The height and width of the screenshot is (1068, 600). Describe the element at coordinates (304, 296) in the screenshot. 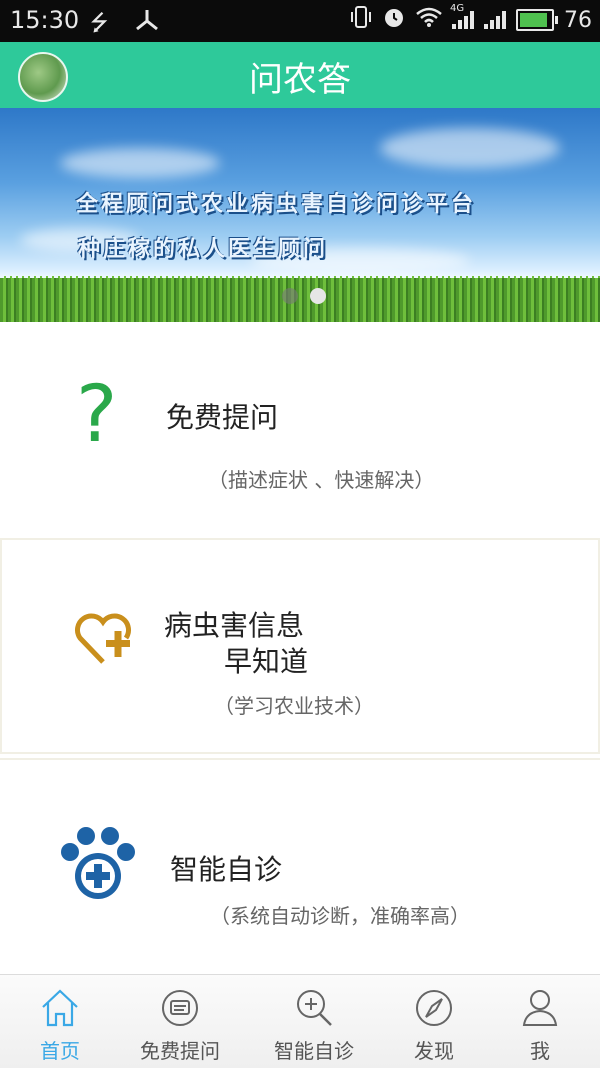

I see `carousel-indicator` at that location.